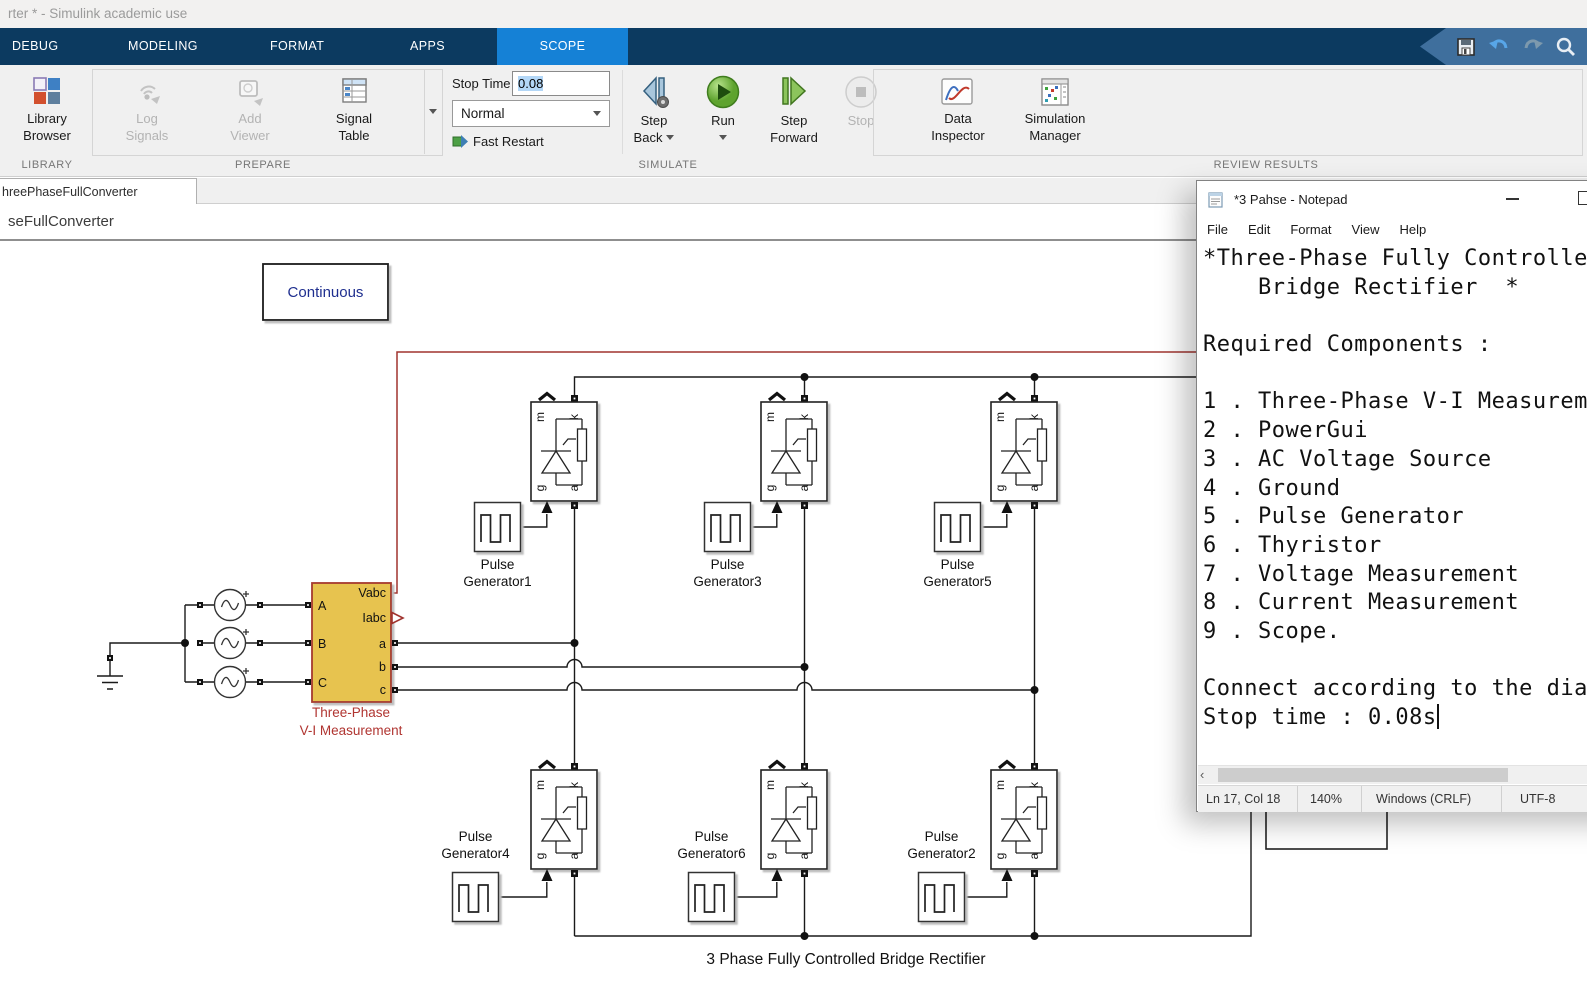 Image resolution: width=1587 pixels, height=992 pixels. What do you see at coordinates (648, 137) in the screenshot?
I see `step-back-label2: Back` at bounding box center [648, 137].